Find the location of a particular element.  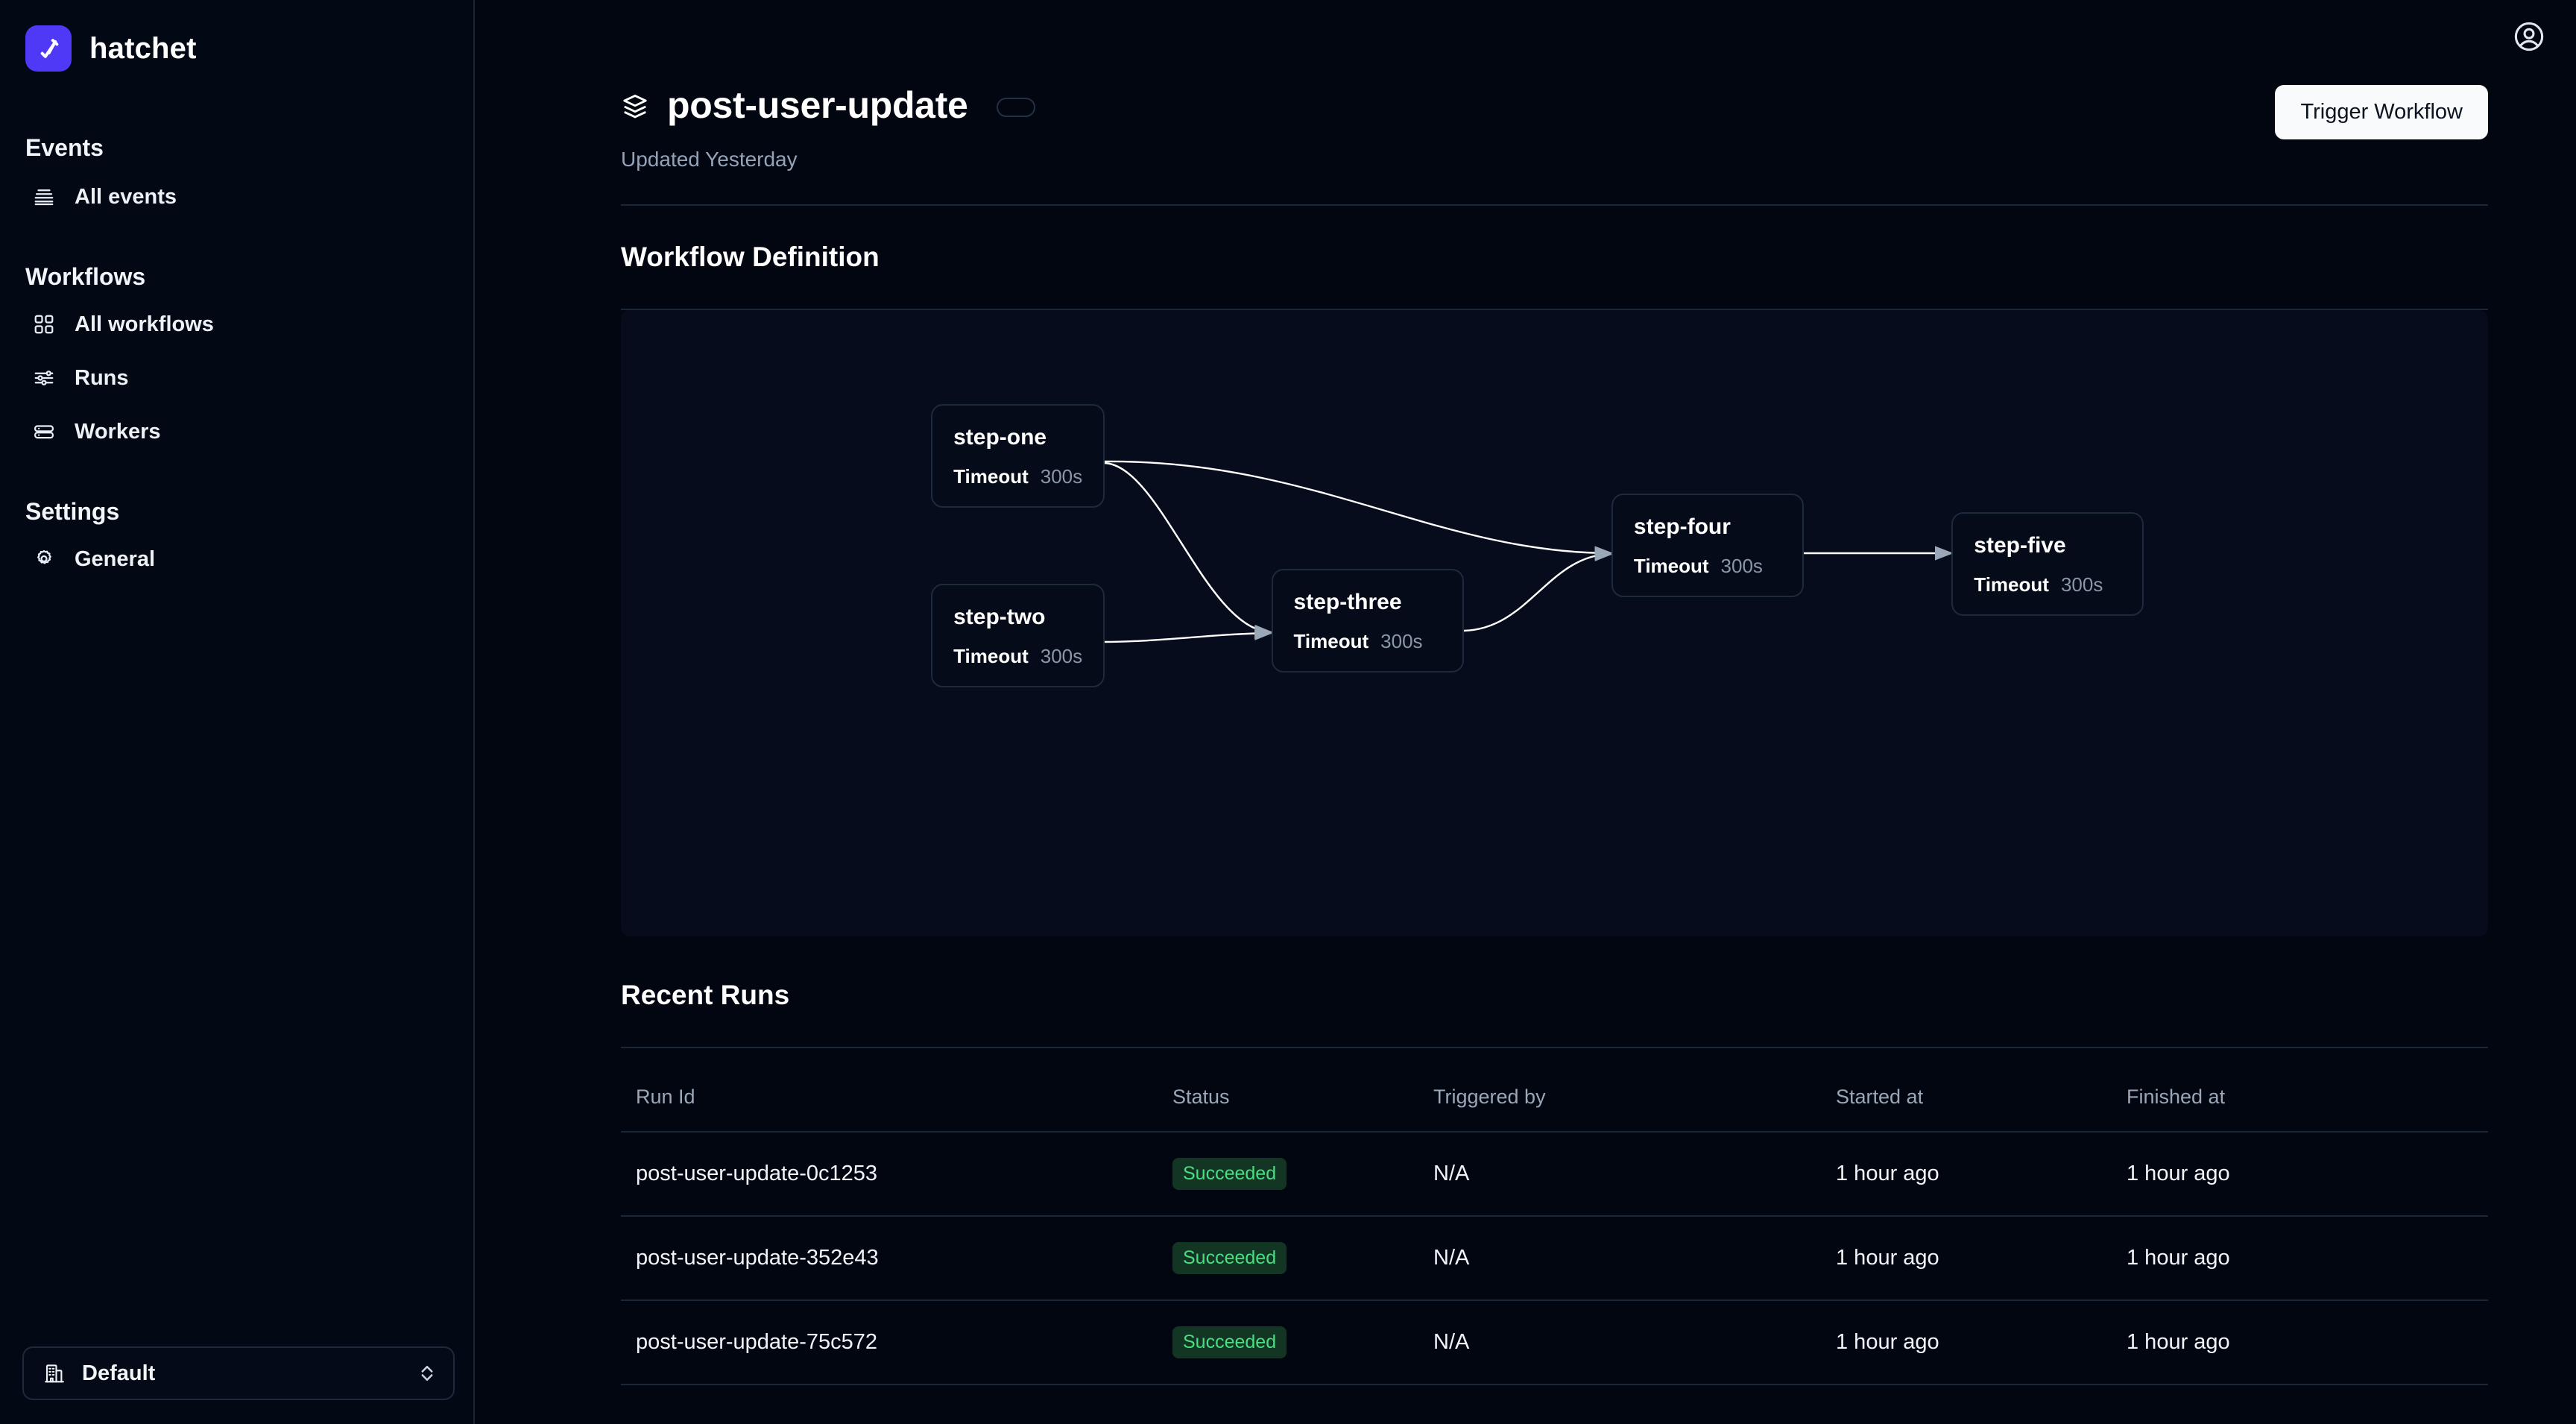

page-title: post-user-update is located at coordinates (818, 105).